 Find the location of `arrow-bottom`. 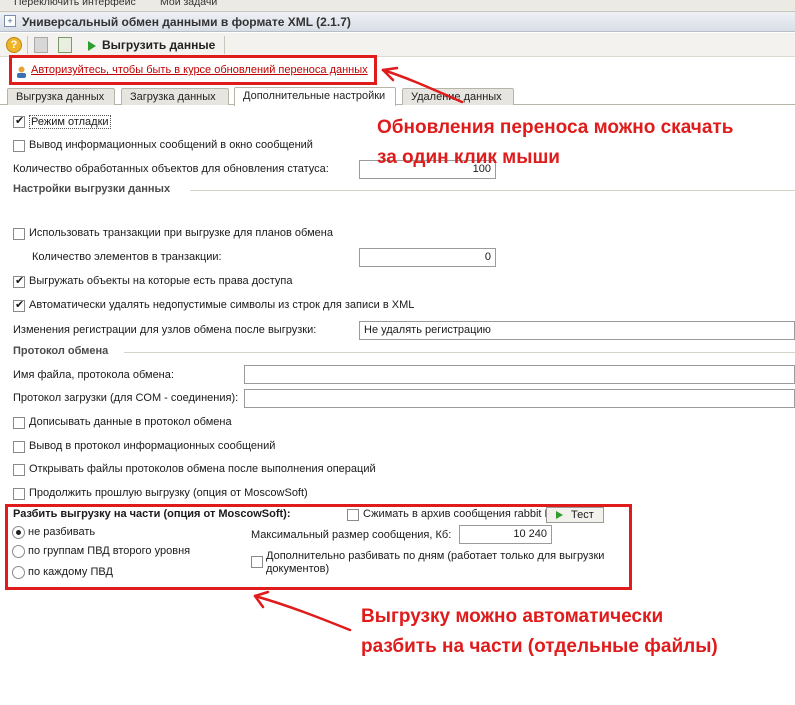

arrow-bottom is located at coordinates (302, 613).